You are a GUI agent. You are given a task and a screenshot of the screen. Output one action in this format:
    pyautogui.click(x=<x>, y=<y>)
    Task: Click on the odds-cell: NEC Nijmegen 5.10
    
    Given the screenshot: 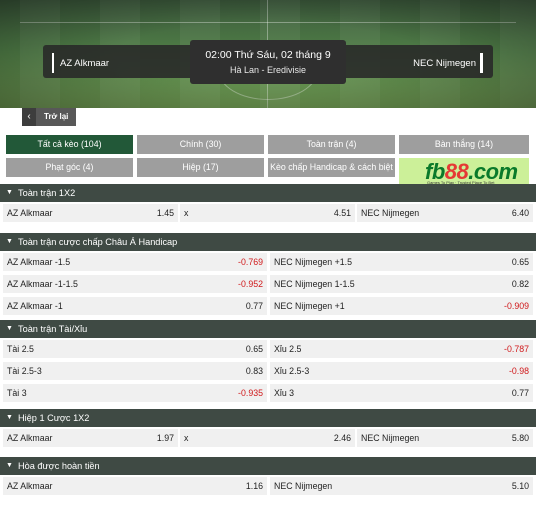 What is the action you would take?
    pyautogui.click(x=401, y=486)
    